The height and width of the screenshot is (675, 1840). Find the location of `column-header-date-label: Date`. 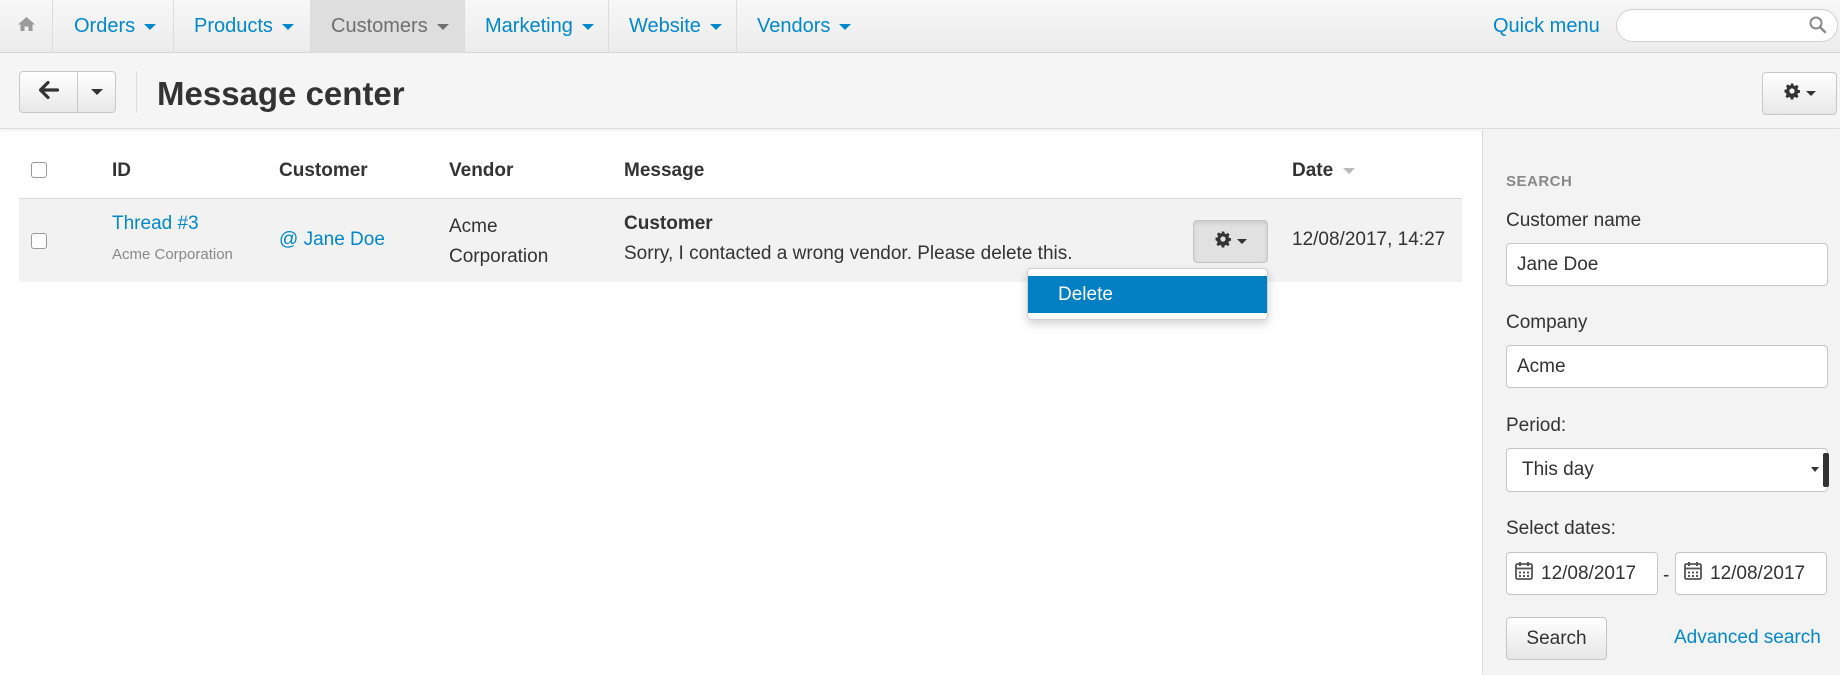

column-header-date-label: Date is located at coordinates (1313, 170).